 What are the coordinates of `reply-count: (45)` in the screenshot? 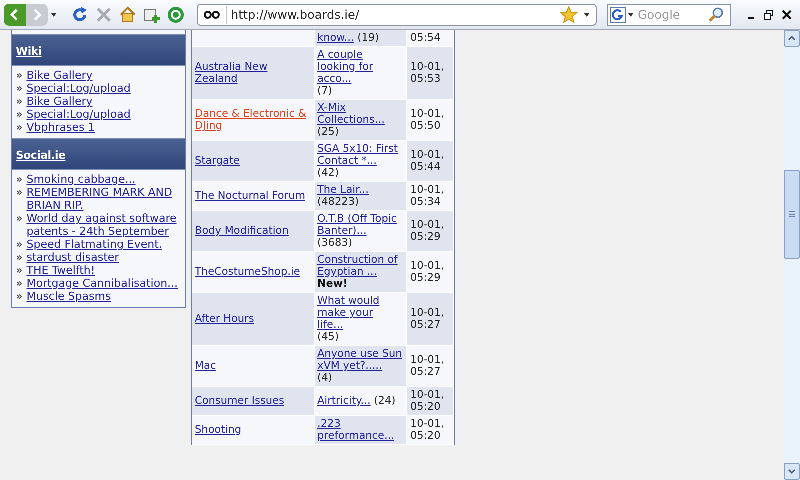 It's located at (329, 337).